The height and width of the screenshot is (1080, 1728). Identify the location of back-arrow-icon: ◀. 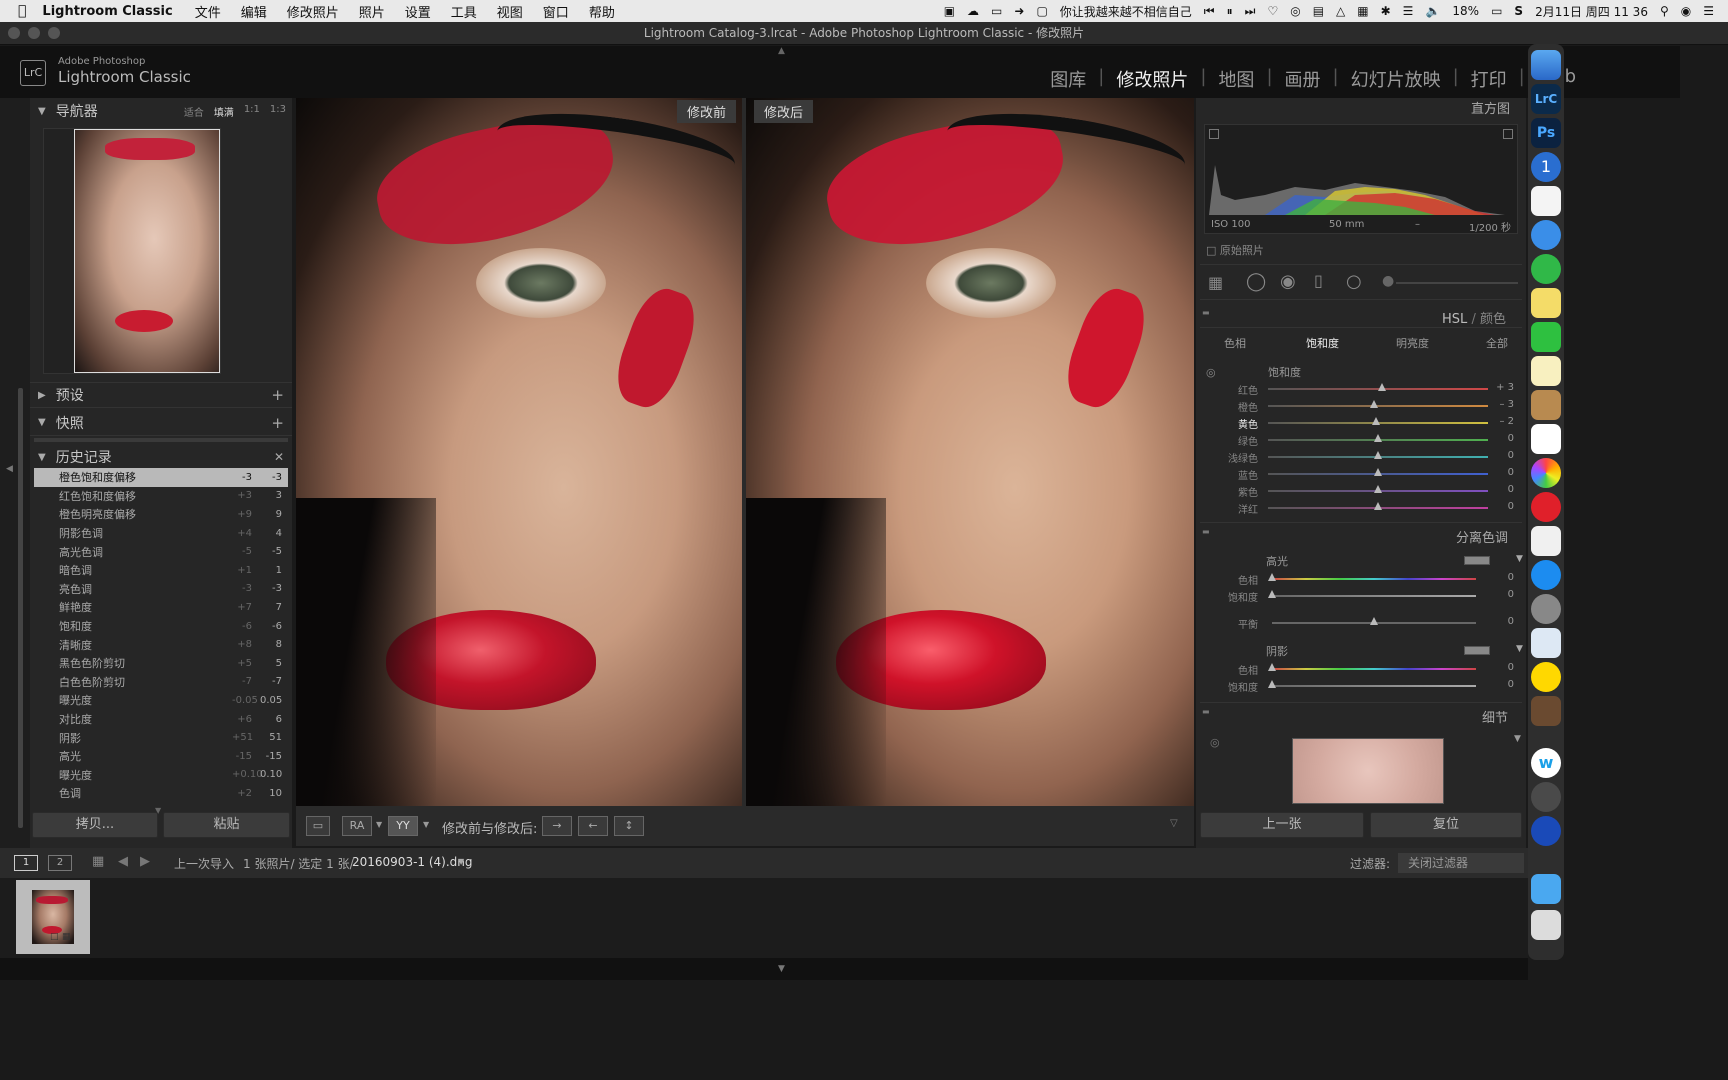
(123, 861).